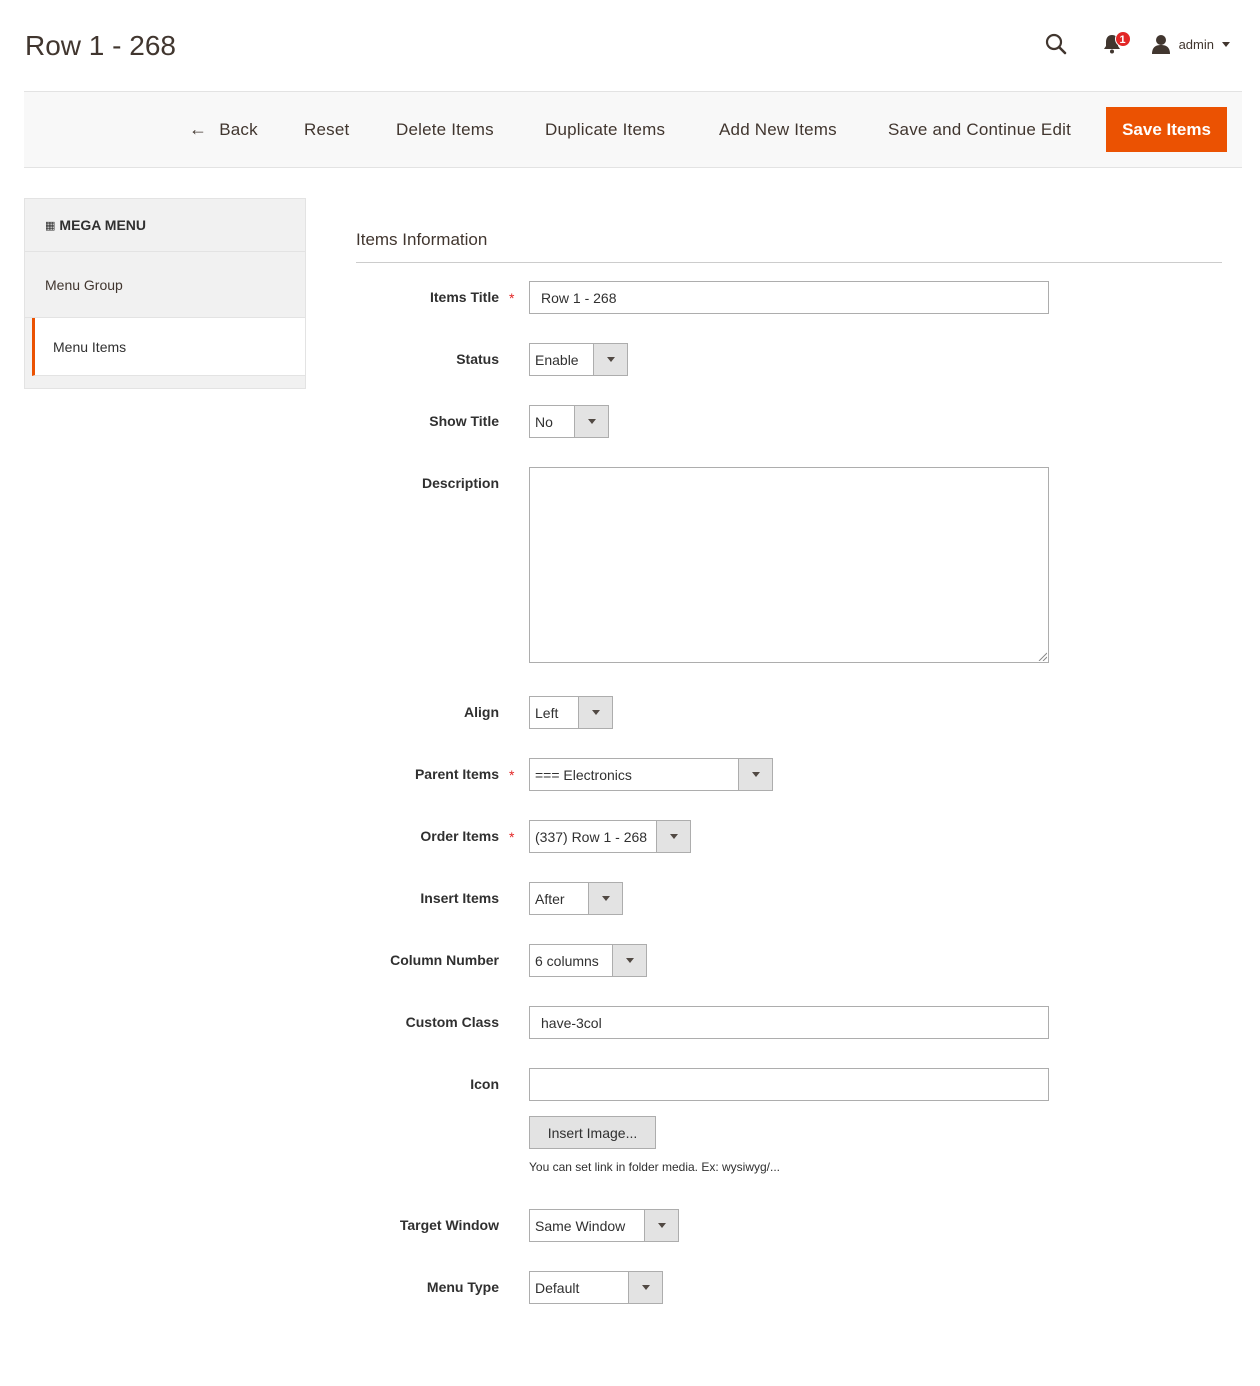 This screenshot has height=1386, width=1260. Describe the element at coordinates (557, 1287) in the screenshot. I see `menu-type-select-value: Default` at that location.